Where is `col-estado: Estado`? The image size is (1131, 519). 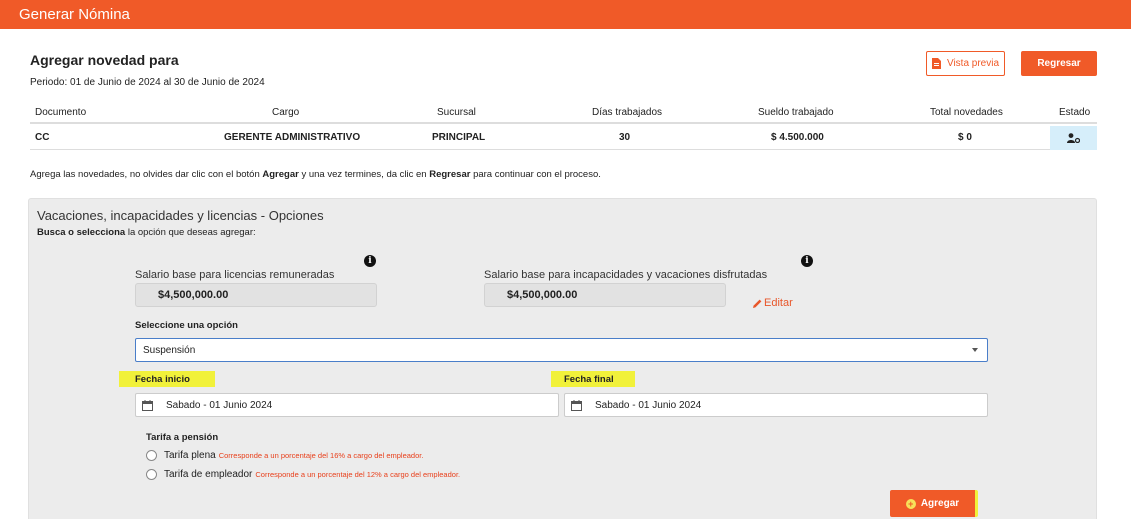
col-estado: Estado is located at coordinates (1075, 112).